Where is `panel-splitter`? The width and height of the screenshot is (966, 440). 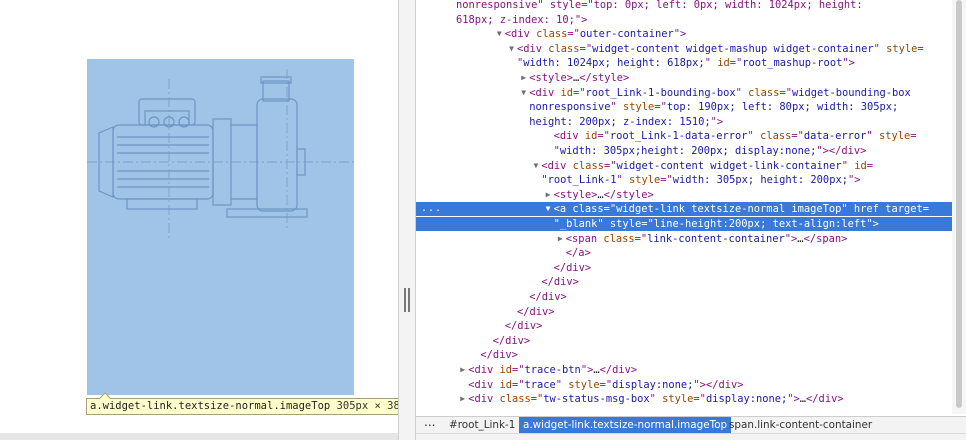 panel-splitter is located at coordinates (407, 220).